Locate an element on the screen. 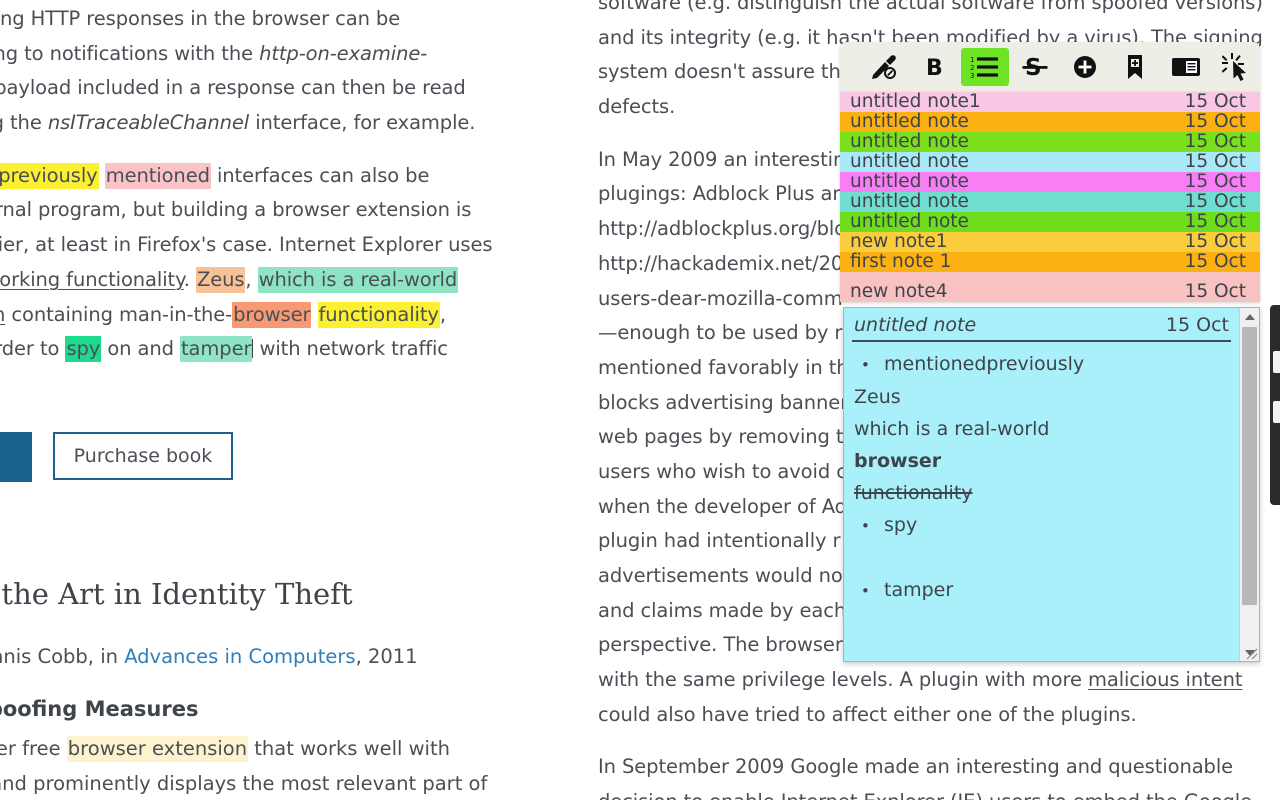  resize-grip is located at coordinates (1250, 652).